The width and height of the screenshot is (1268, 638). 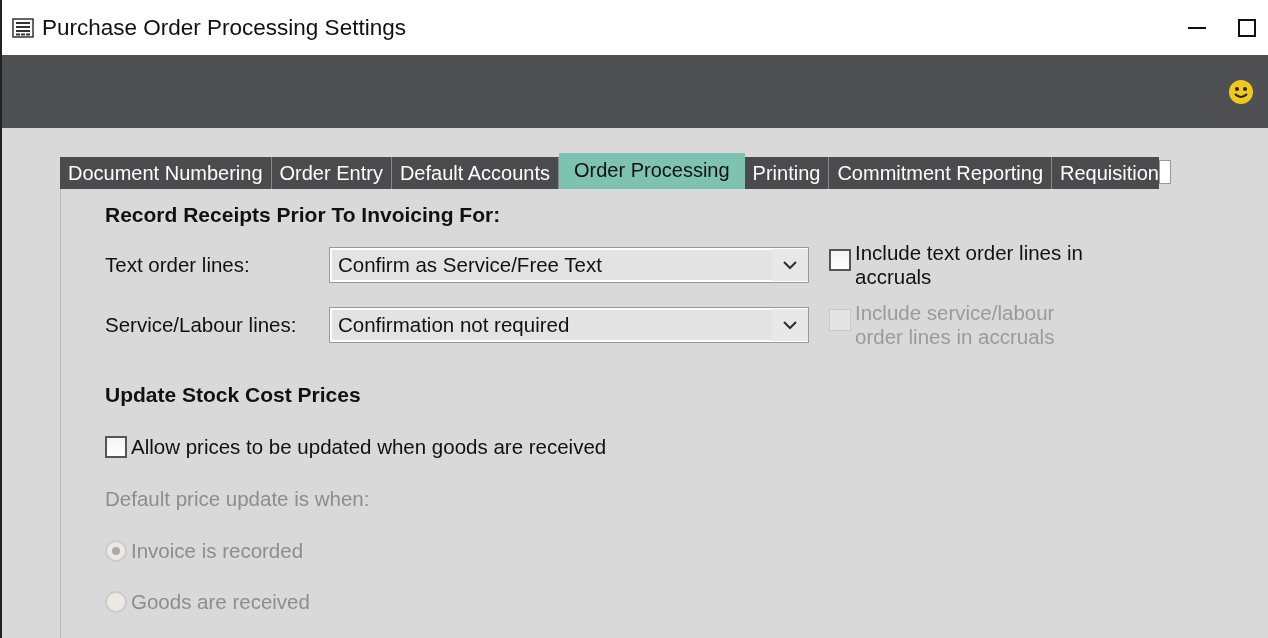 What do you see at coordinates (1105, 173) in the screenshot?
I see `tab: Requisition` at bounding box center [1105, 173].